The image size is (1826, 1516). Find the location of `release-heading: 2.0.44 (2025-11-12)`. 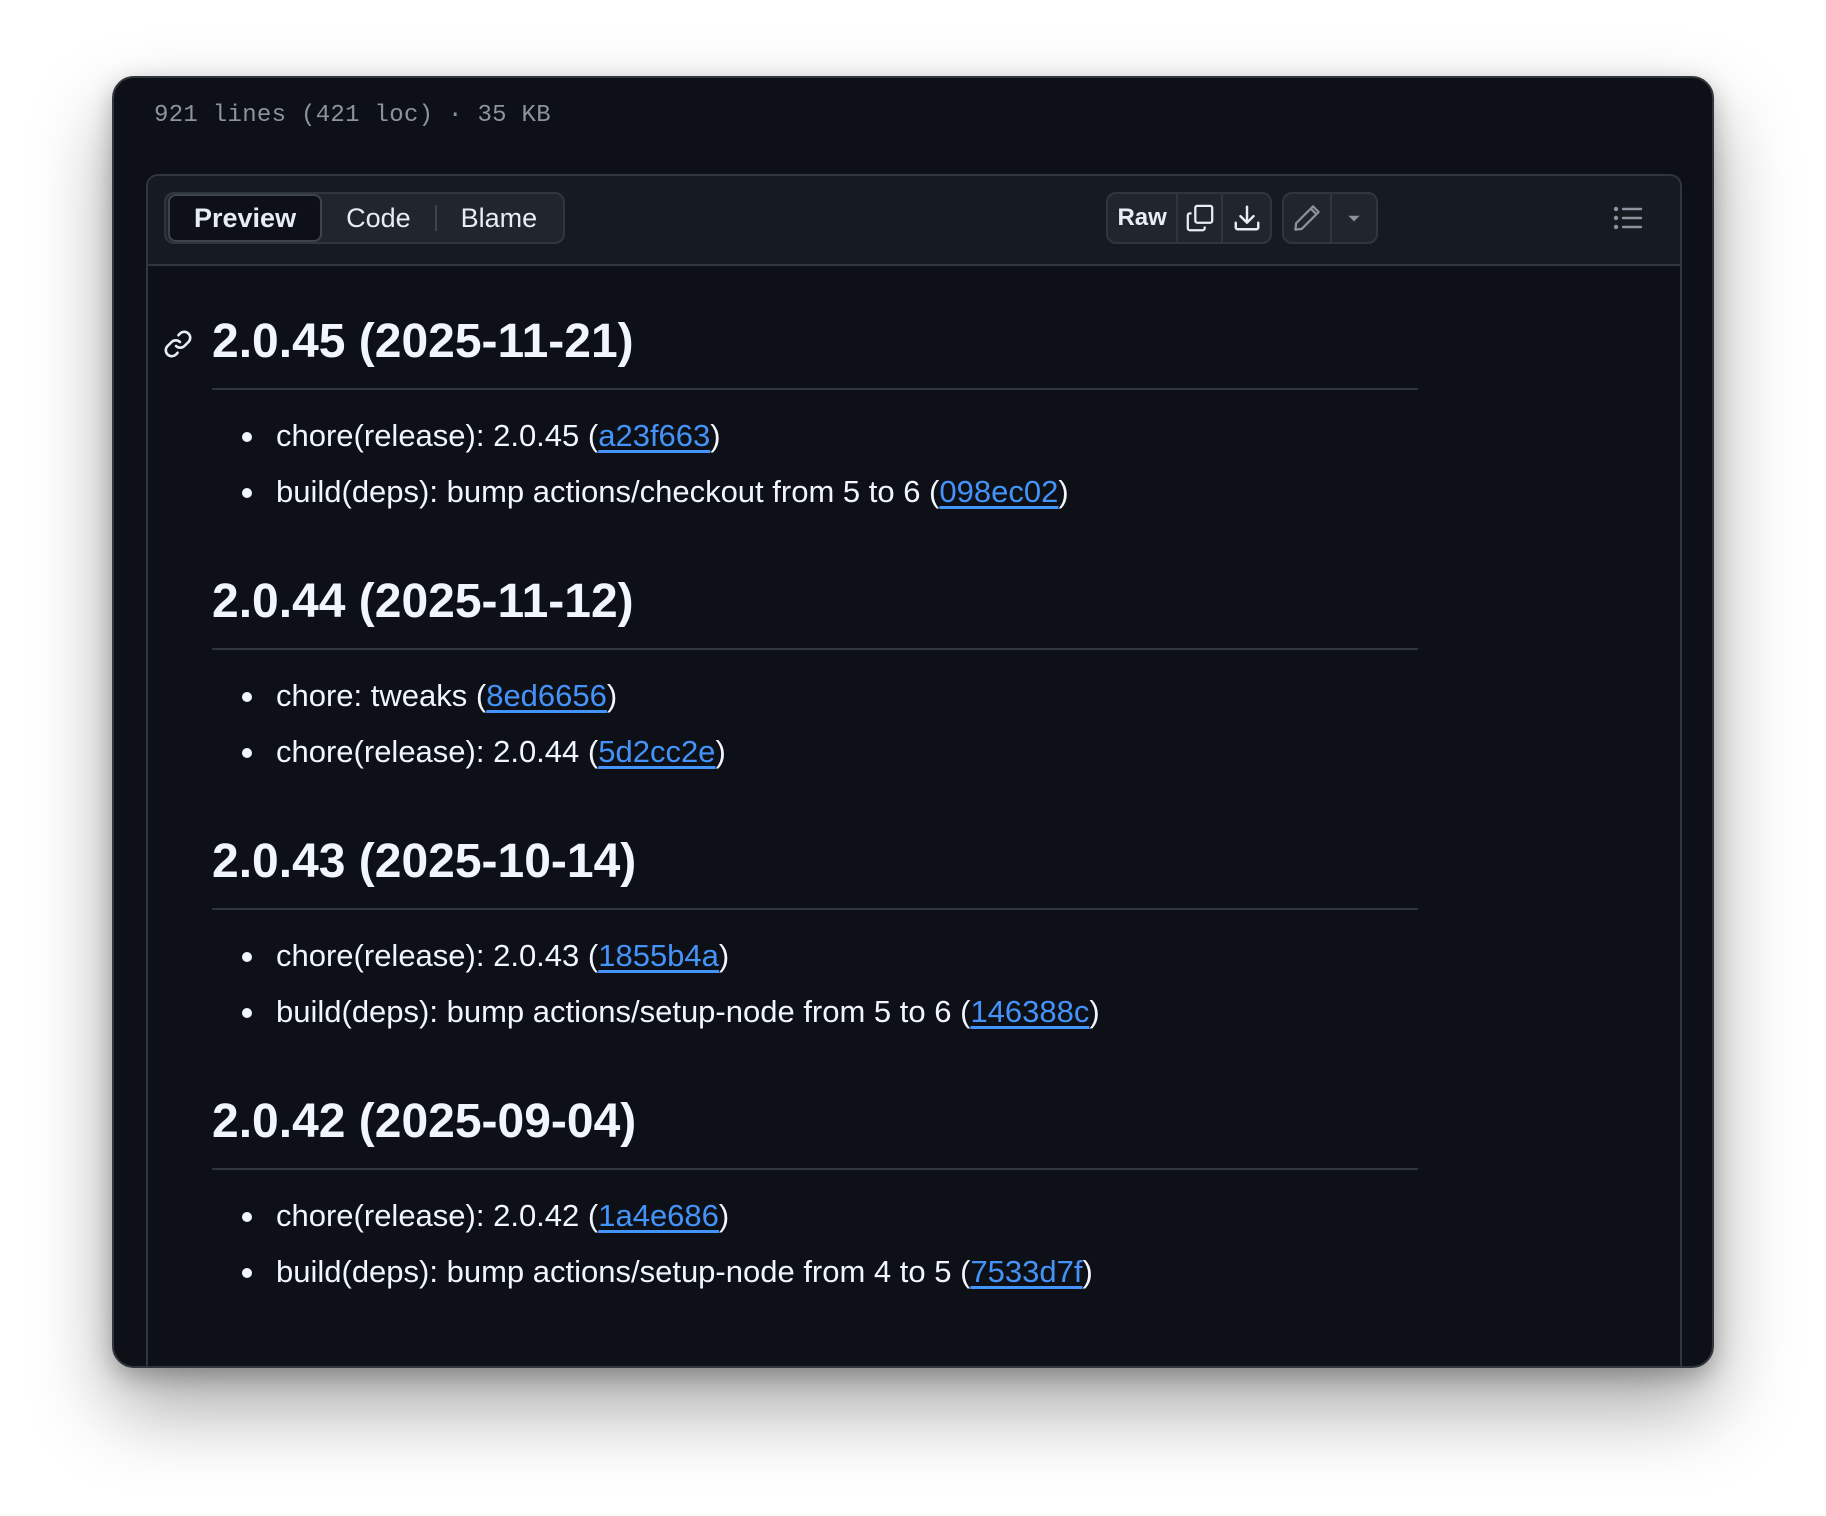

release-heading: 2.0.44 (2025-11-12) is located at coordinates (815, 609).